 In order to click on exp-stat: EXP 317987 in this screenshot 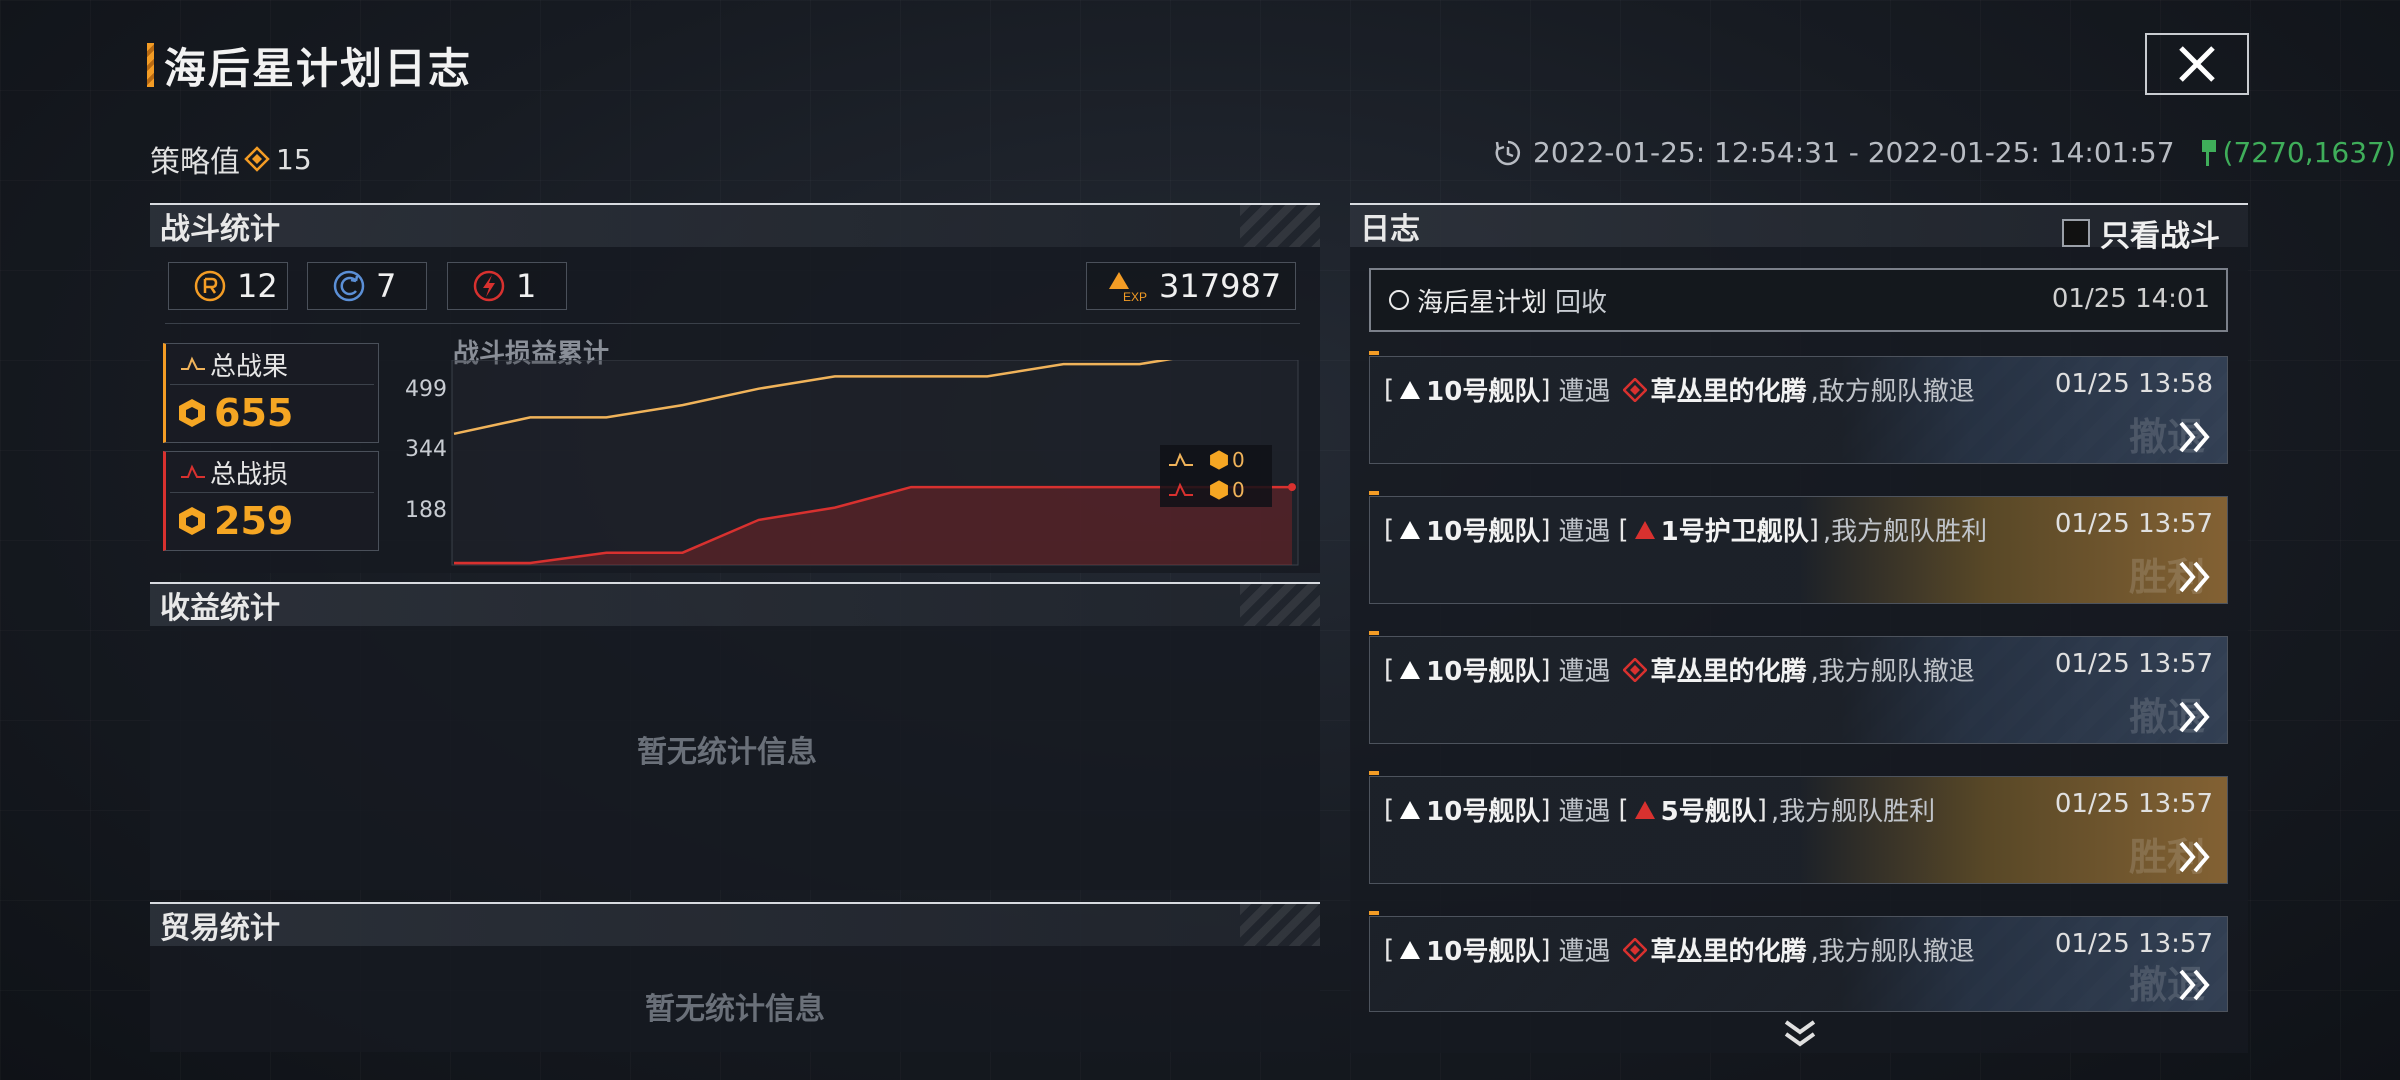, I will do `click(1191, 286)`.